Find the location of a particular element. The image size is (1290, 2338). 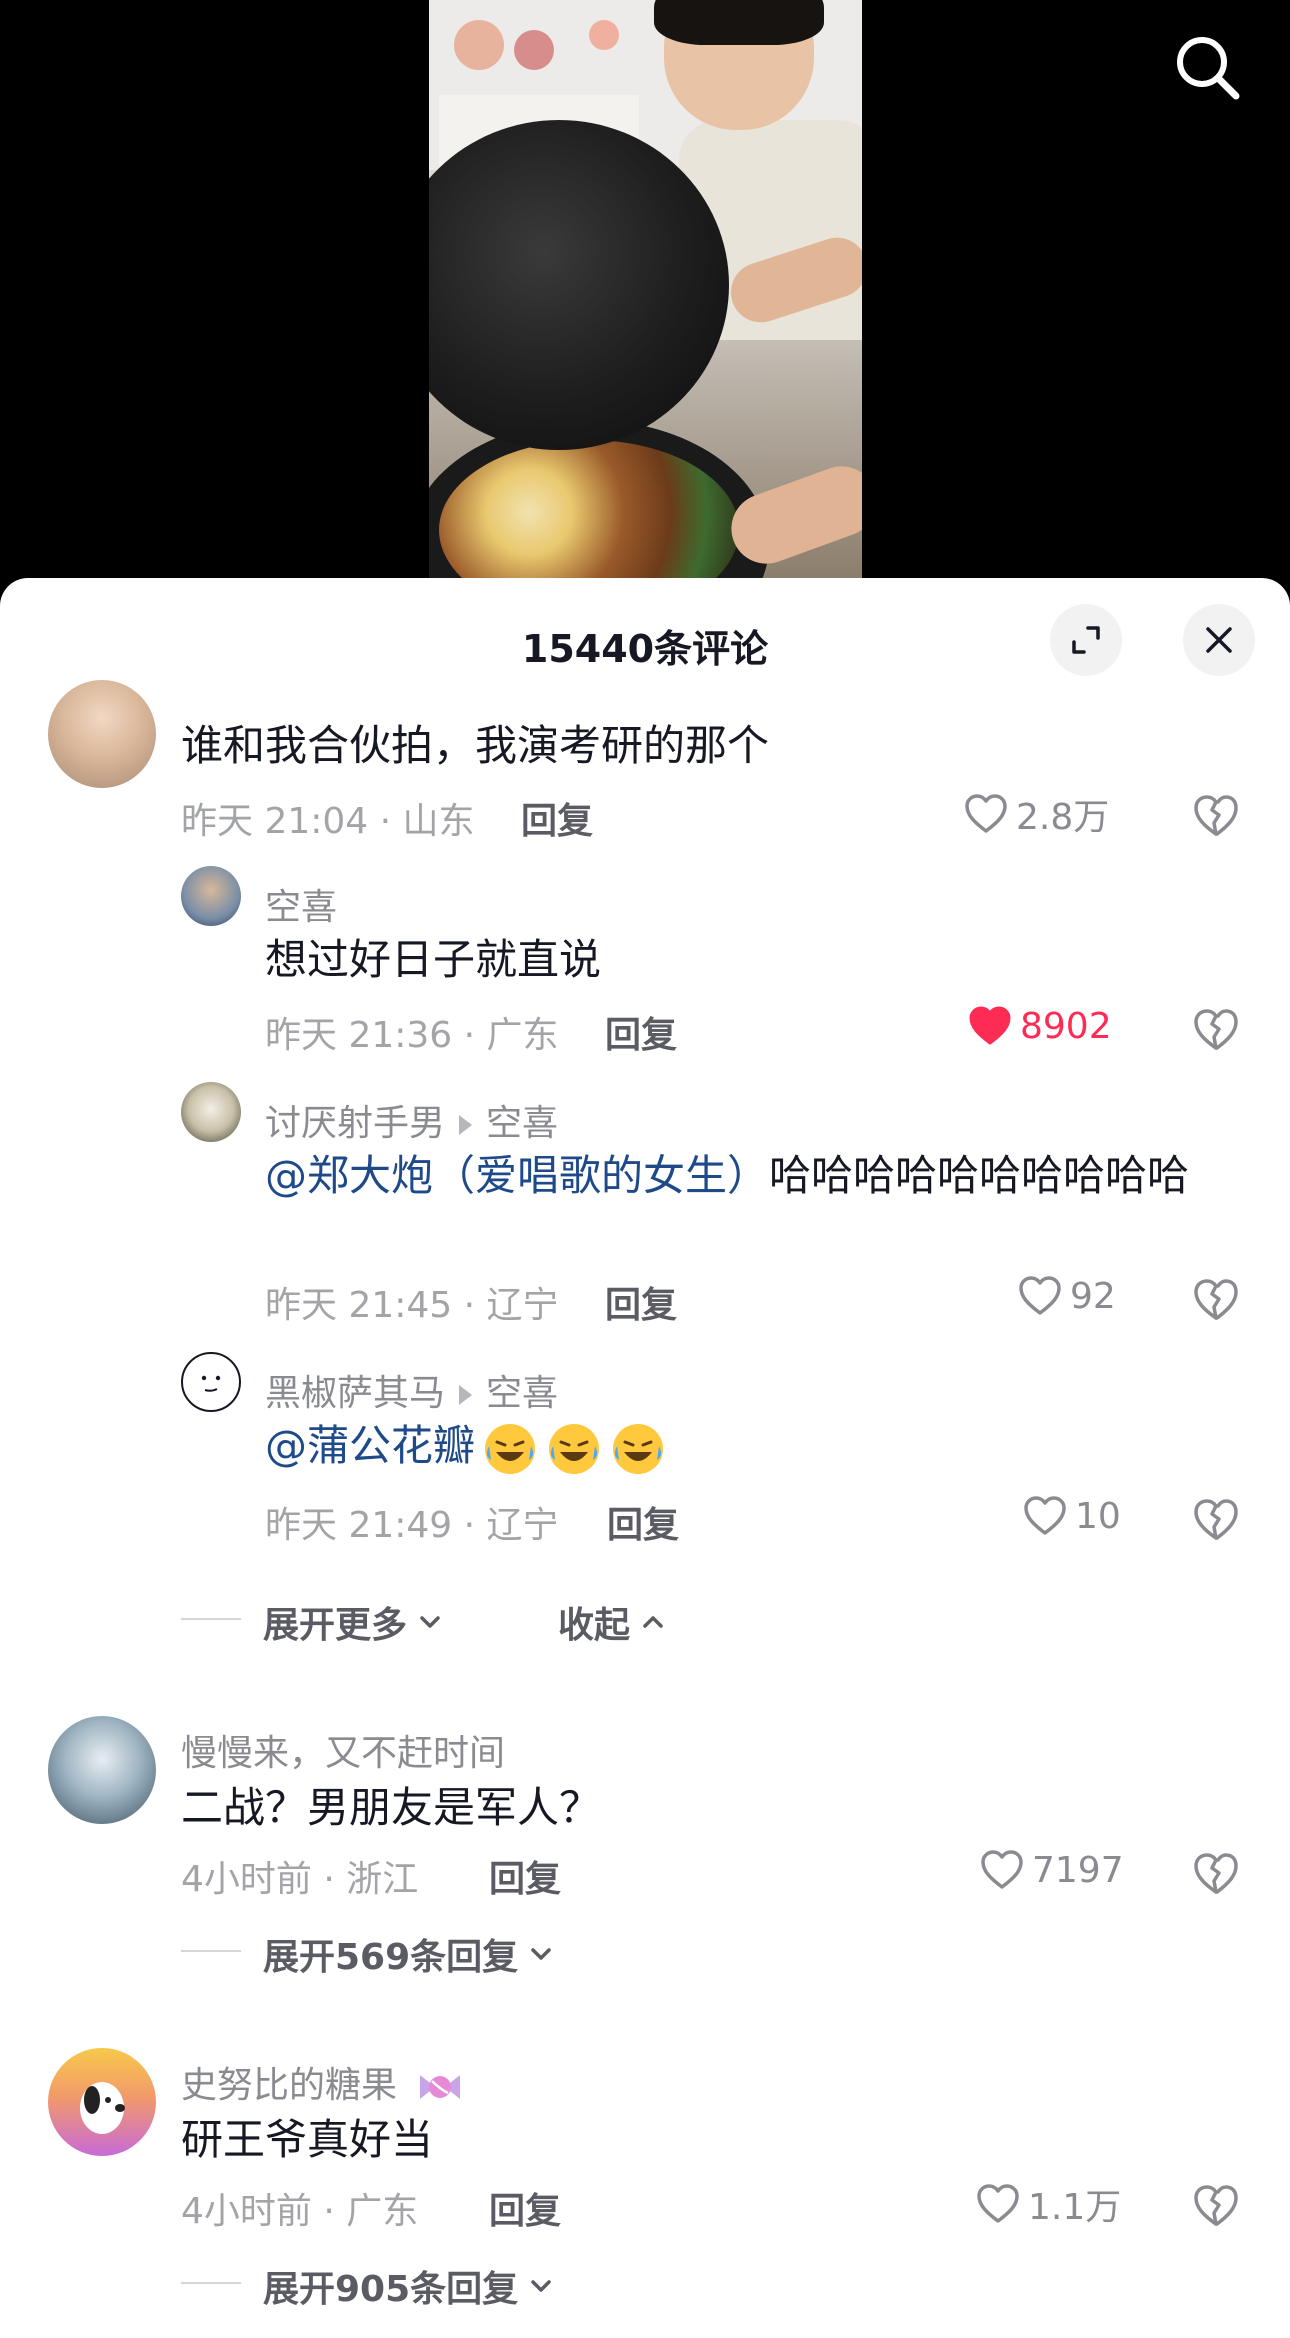

collapse-label: 收起 is located at coordinates (594, 1625).